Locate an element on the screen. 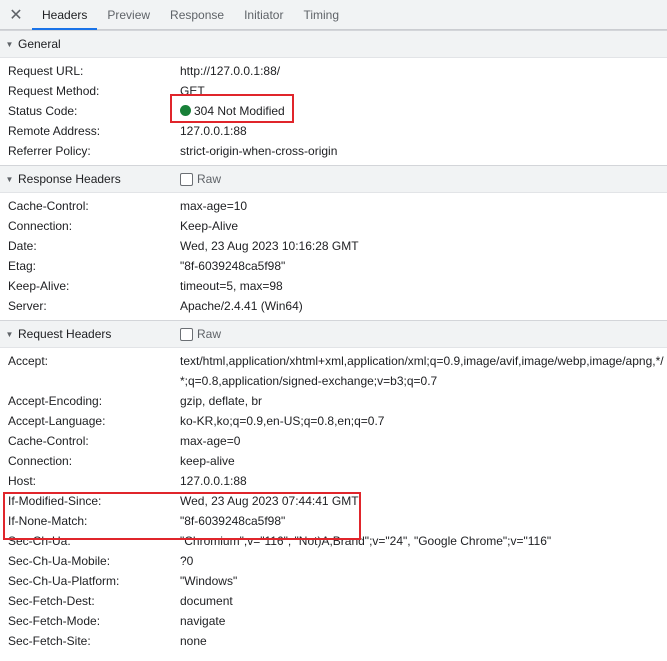 This screenshot has width=667, height=661. header-key: Sec-Ch-Ua: is located at coordinates (39, 541).